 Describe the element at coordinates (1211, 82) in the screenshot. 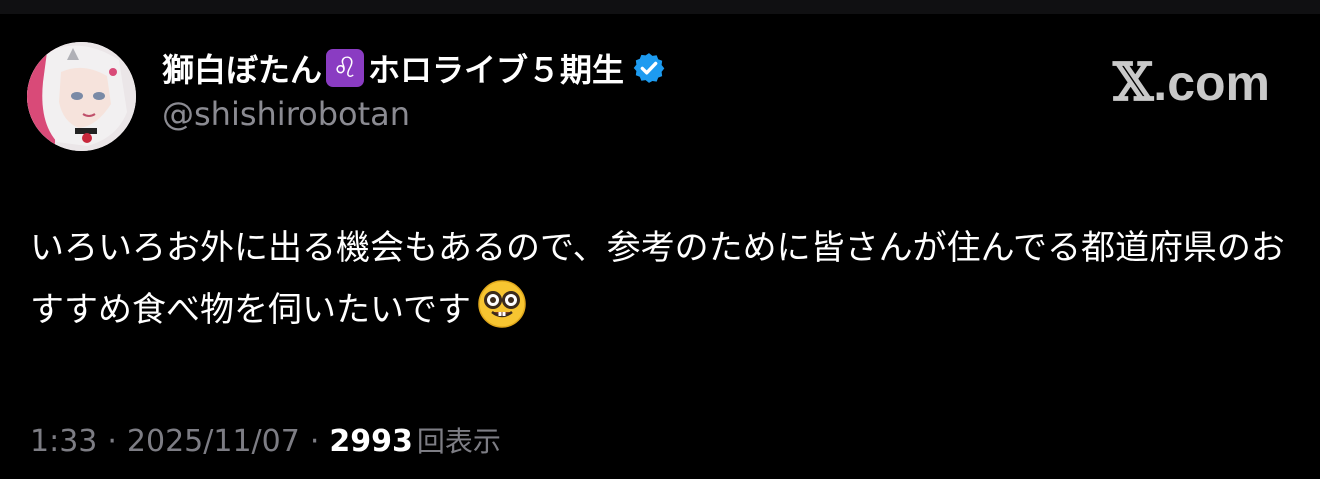

I see `brand-domain: .com` at that location.